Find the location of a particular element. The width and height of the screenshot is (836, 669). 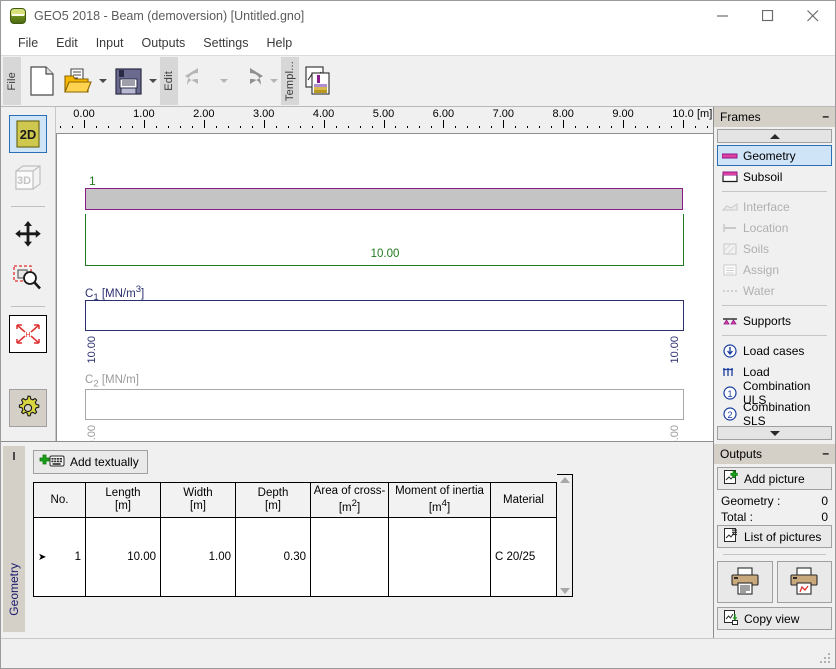

sidebar-item-soils: Soils is located at coordinates (774, 248).